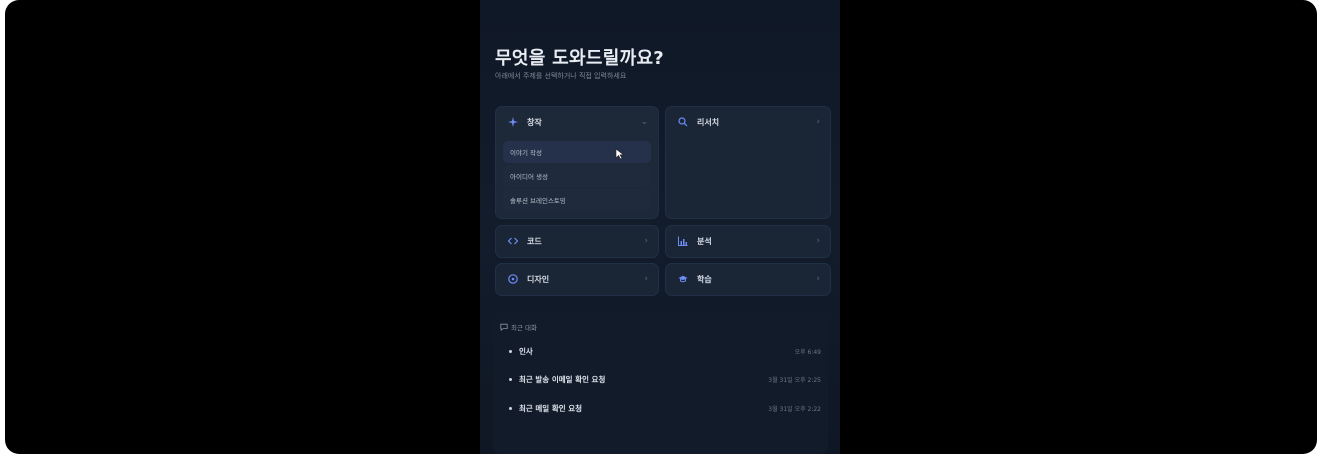  I want to click on conversation-time: 3월 31일 오후 2:25, so click(794, 380).